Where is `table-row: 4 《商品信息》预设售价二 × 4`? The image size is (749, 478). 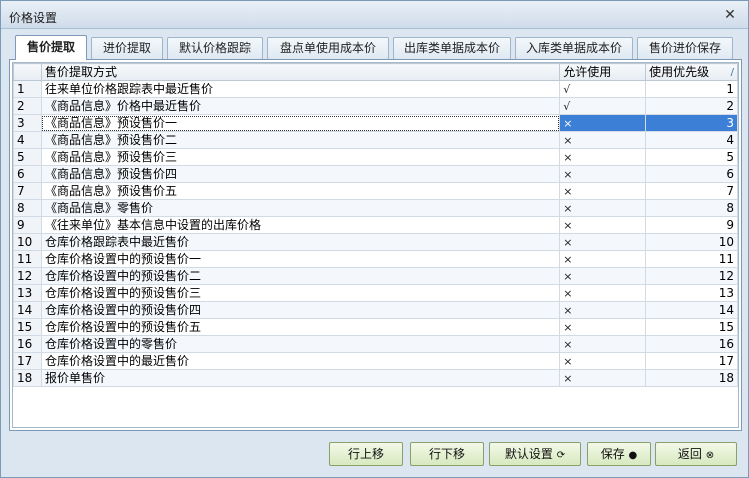 table-row: 4 《商品信息》预设售价二 × 4 is located at coordinates (375, 140).